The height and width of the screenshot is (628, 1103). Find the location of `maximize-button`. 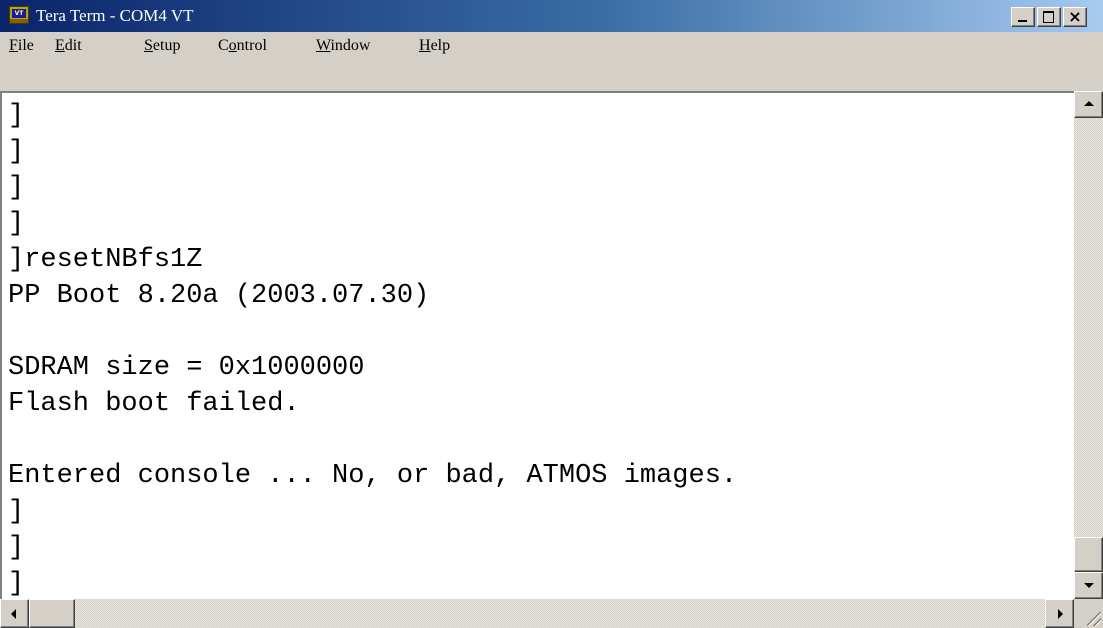

maximize-button is located at coordinates (1049, 17).